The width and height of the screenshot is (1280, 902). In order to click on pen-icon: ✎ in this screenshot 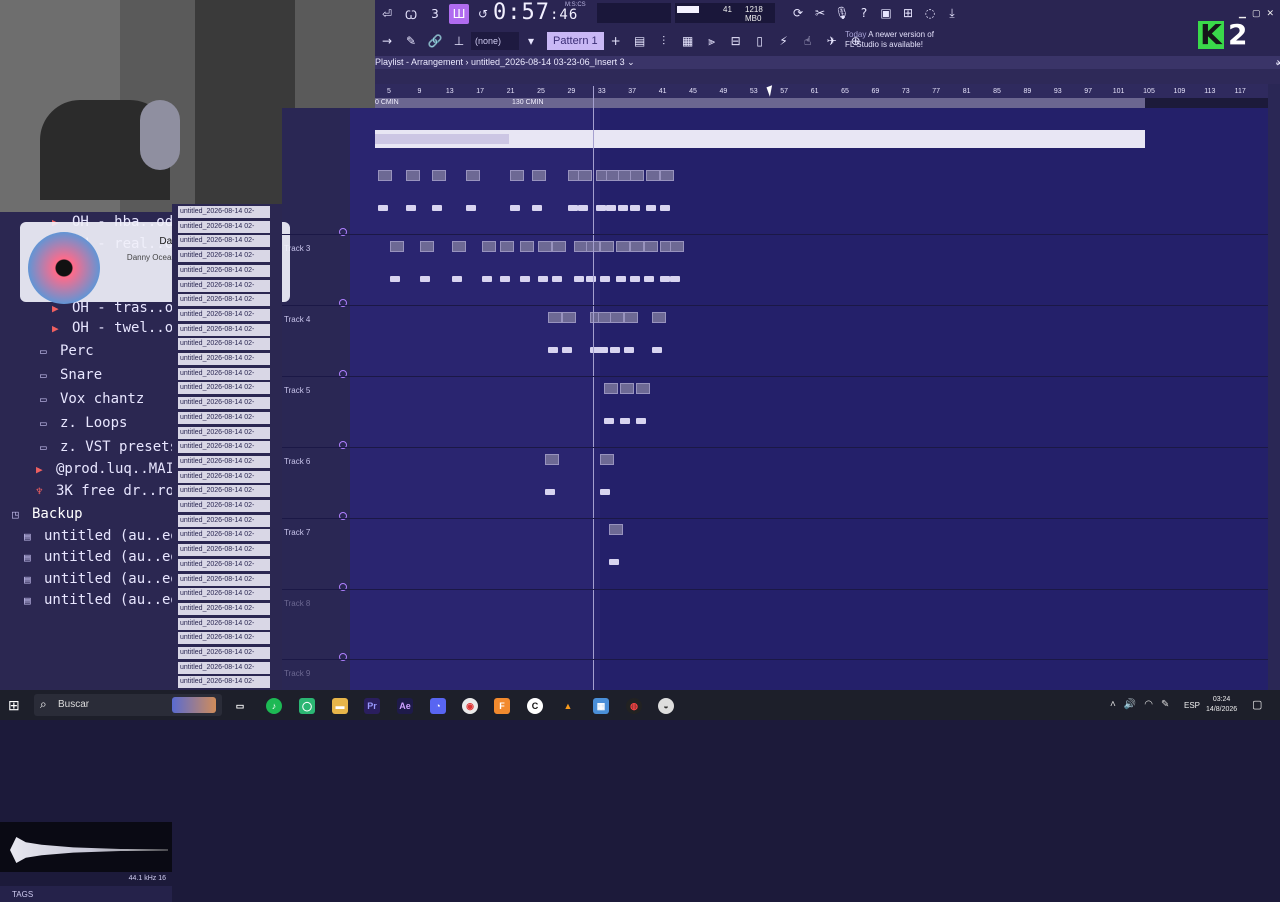, I will do `click(1165, 704)`.